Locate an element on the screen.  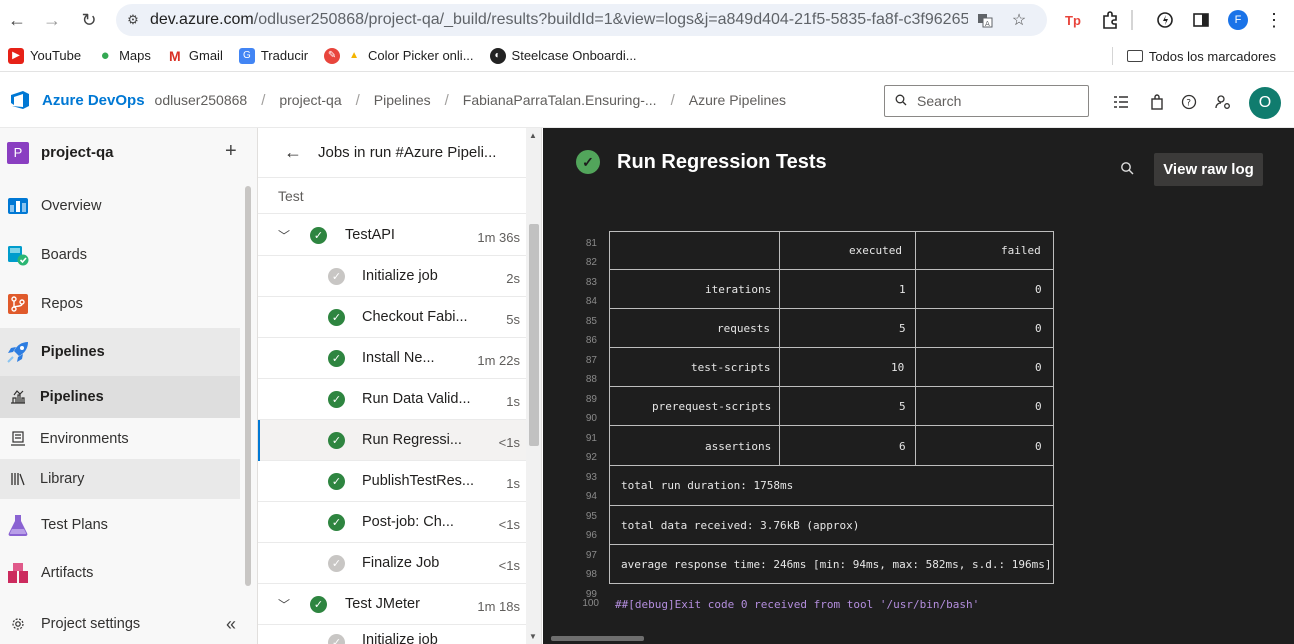
step-publish-test-results: ✓ PublishTestRes... 1s is located at coordinates (392, 481).